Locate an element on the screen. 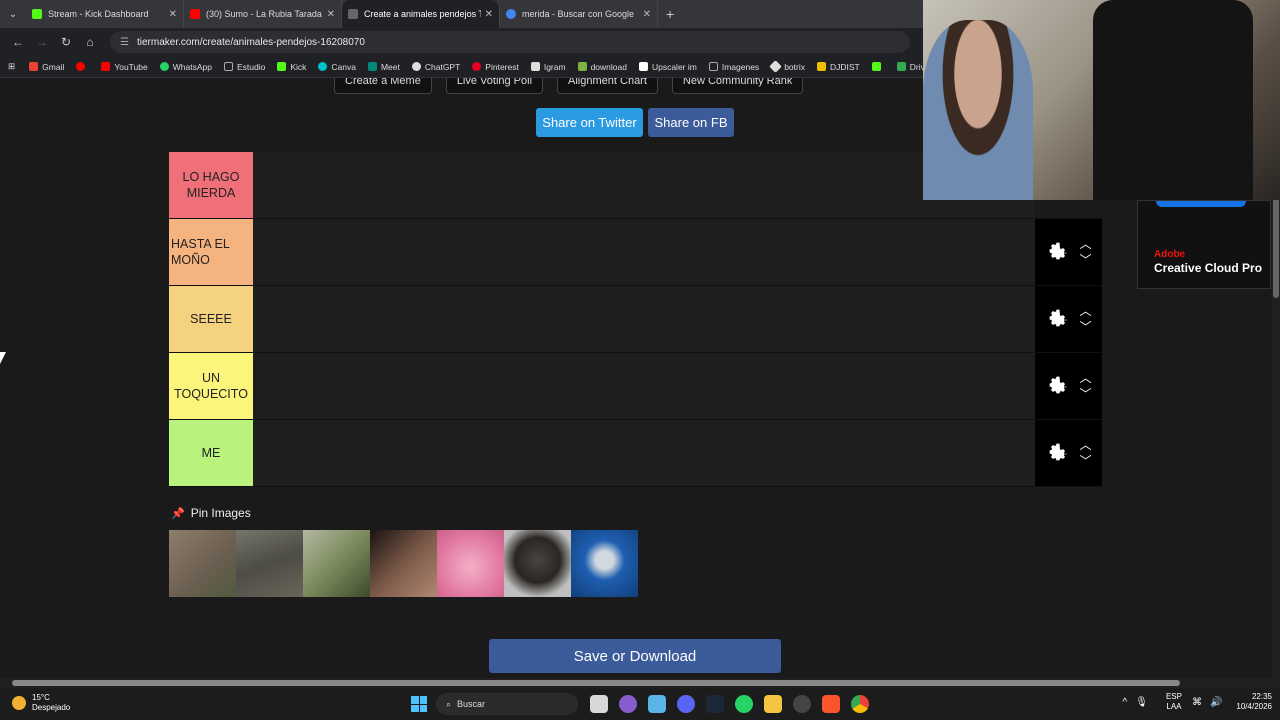 The image size is (1280, 720). whatsapp-icon is located at coordinates (744, 704).